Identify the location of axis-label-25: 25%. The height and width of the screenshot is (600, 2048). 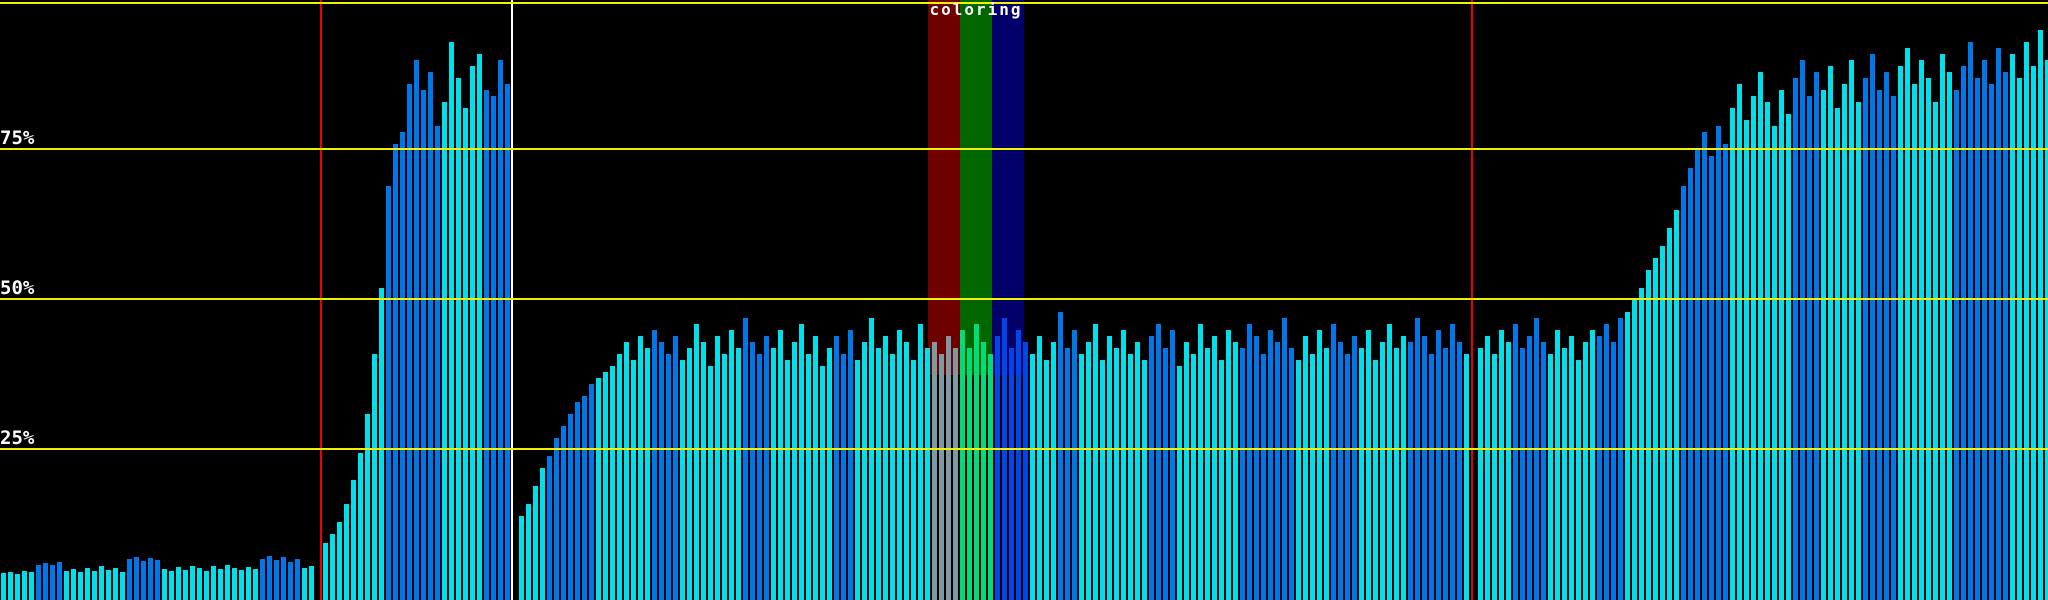
(17, 438).